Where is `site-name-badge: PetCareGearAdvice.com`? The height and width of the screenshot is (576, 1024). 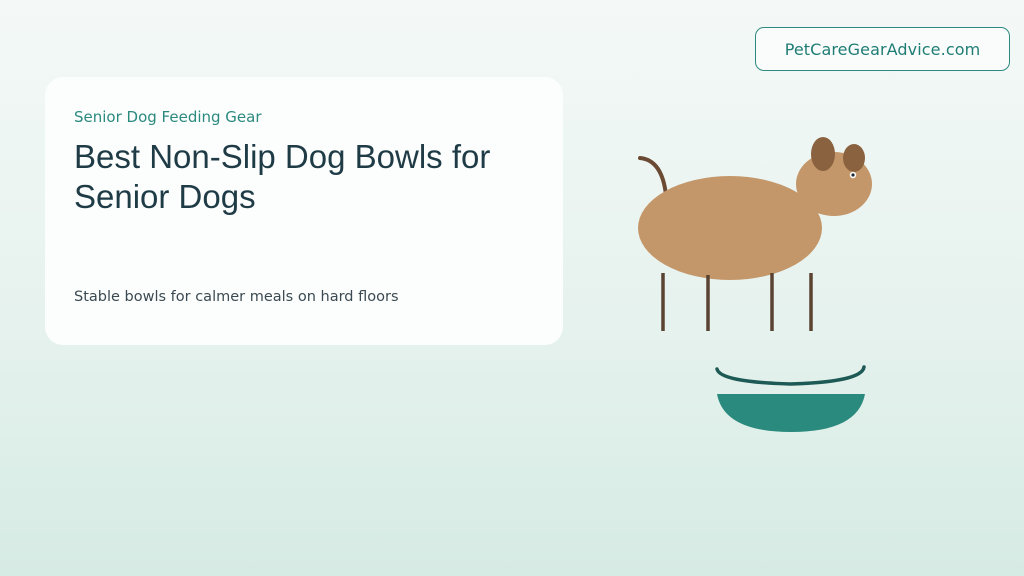
site-name-badge: PetCareGearAdvice.com is located at coordinates (882, 49).